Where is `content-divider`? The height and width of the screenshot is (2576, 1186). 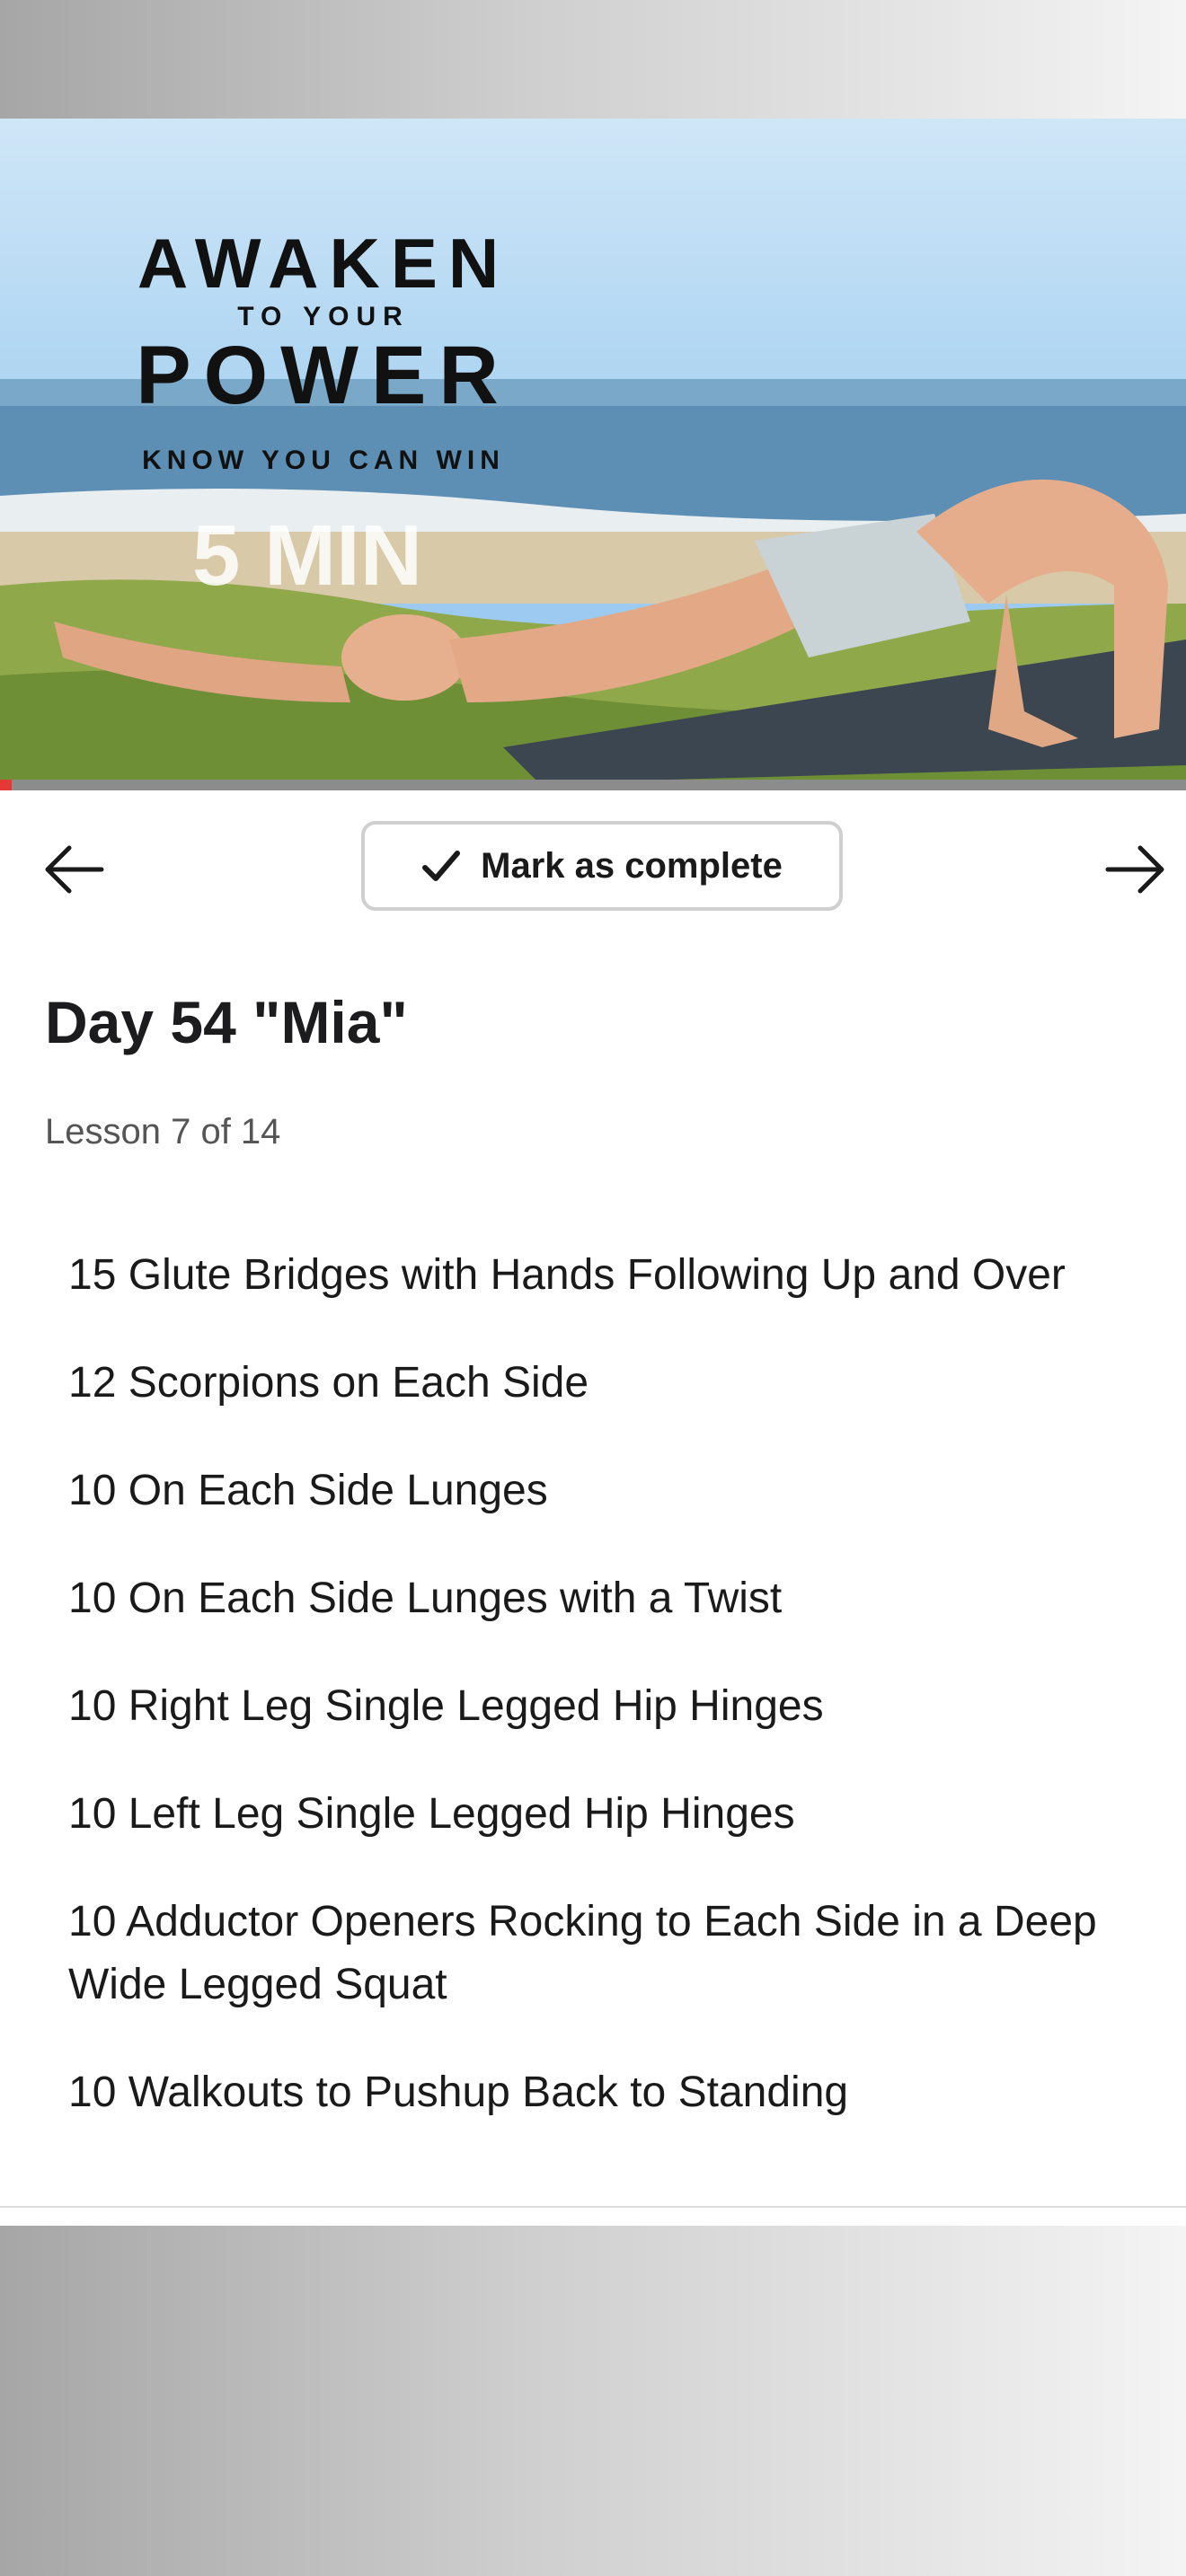 content-divider is located at coordinates (593, 2207).